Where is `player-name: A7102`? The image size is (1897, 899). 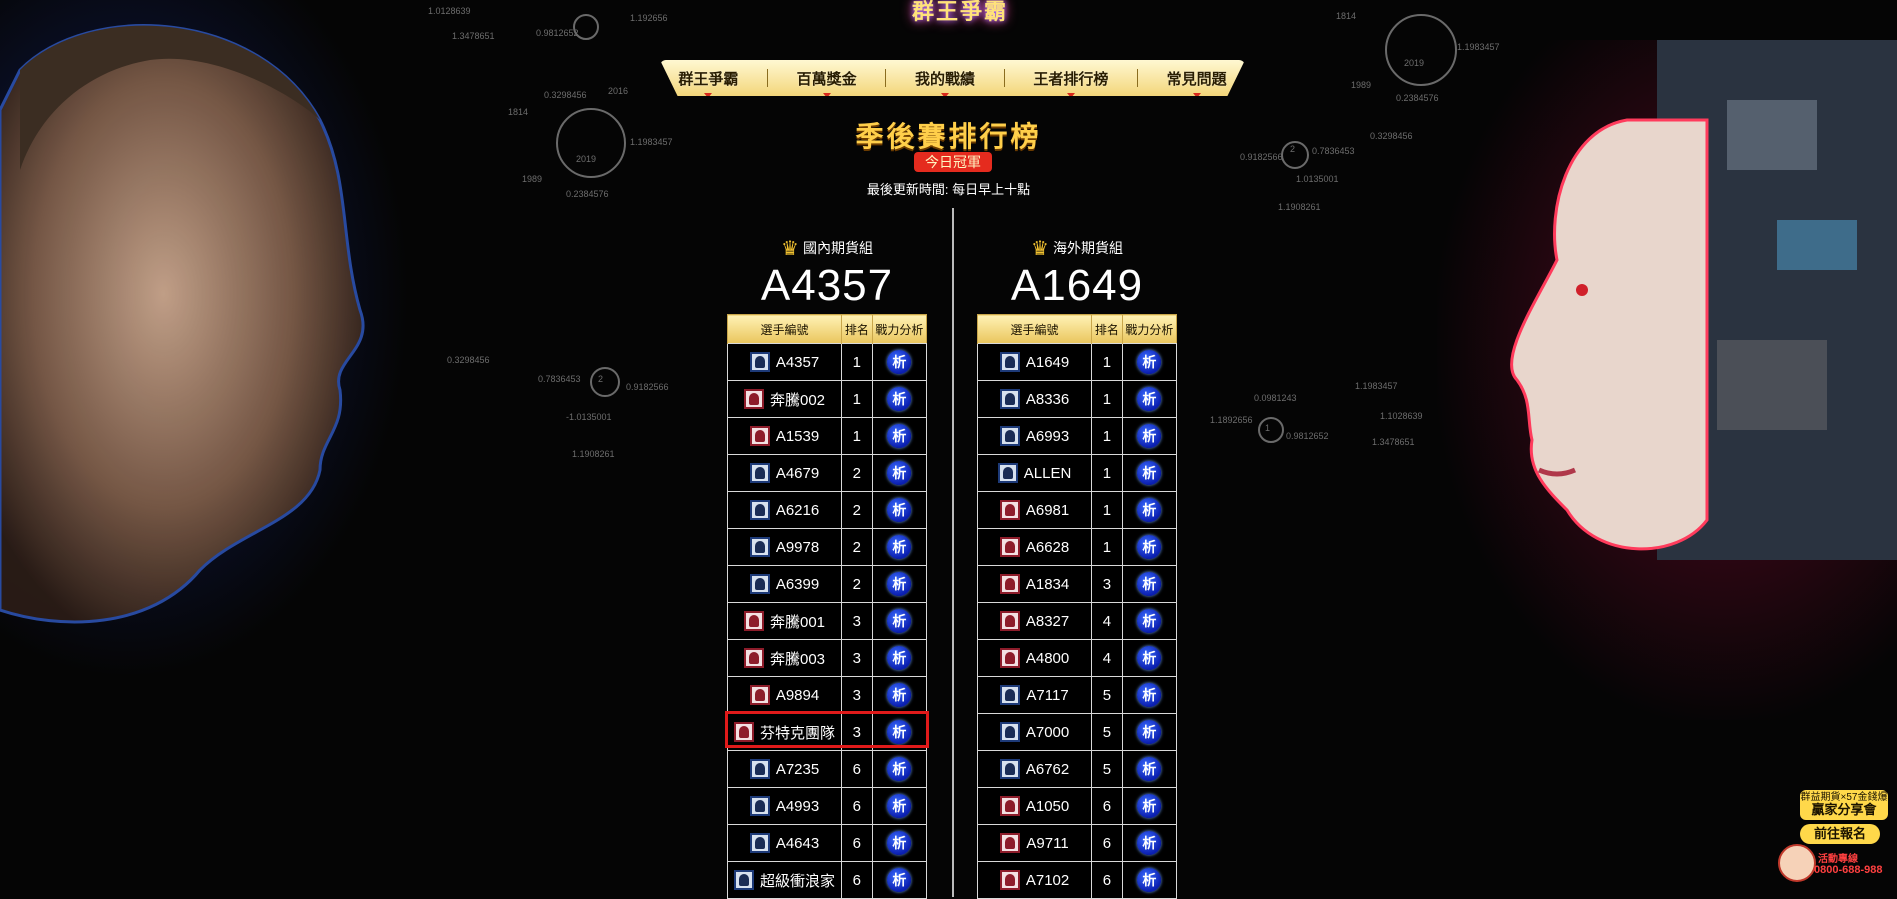
player-name: A7102 is located at coordinates (1047, 880).